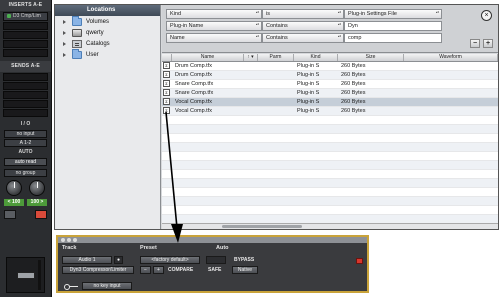 Image resolution: width=501 pixels, height=297 pixels. Describe the element at coordinates (393, 26) in the screenshot. I see `criteria-value-field: Dyn` at that location.